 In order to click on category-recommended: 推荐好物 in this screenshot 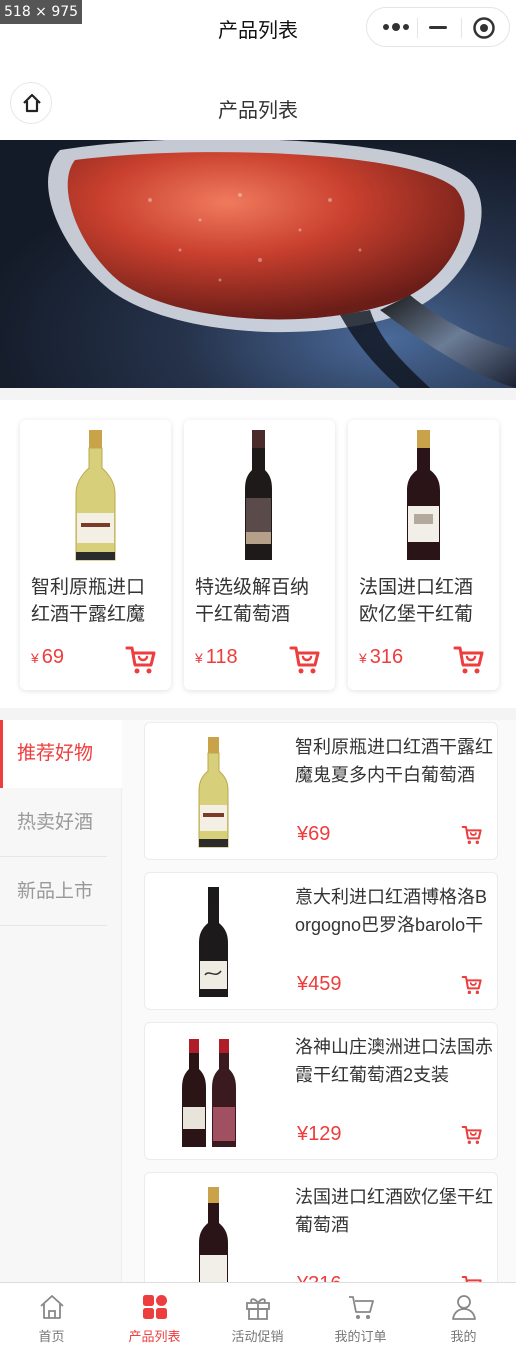, I will do `click(61, 754)`.